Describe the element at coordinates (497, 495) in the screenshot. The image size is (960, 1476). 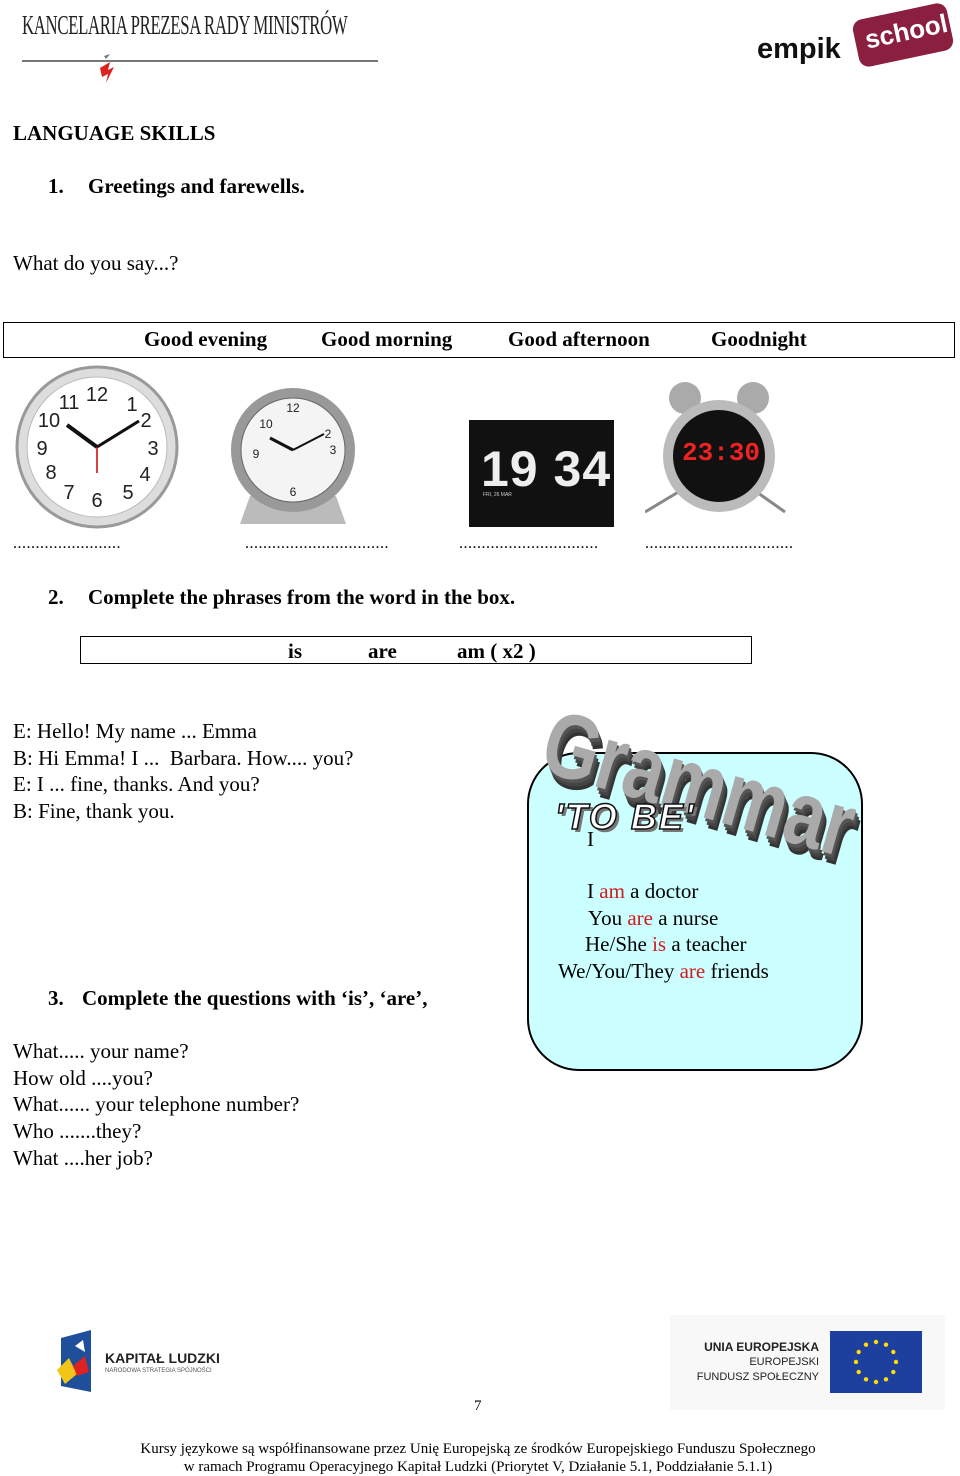
I see `digital-clock-date: FRI, 26 MAR` at that location.